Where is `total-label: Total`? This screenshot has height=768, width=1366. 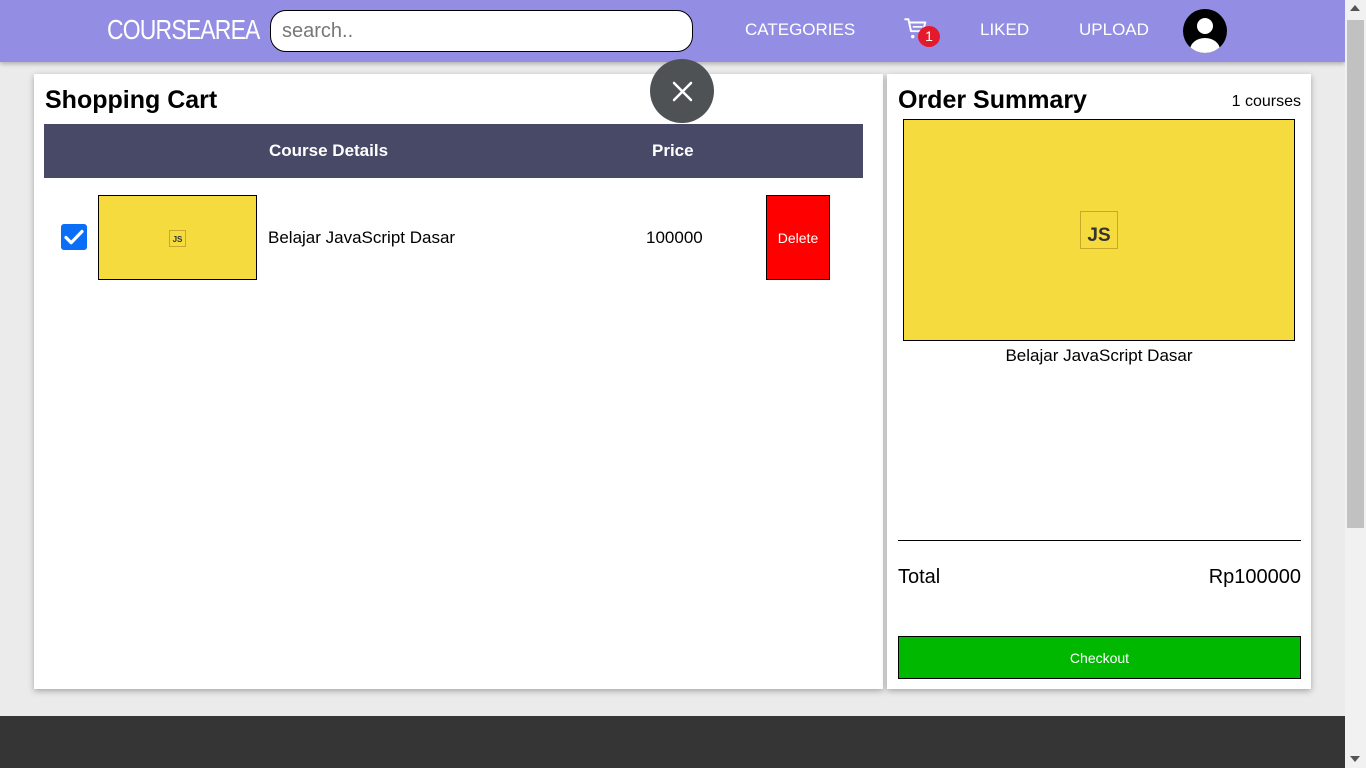
total-label: Total is located at coordinates (919, 577).